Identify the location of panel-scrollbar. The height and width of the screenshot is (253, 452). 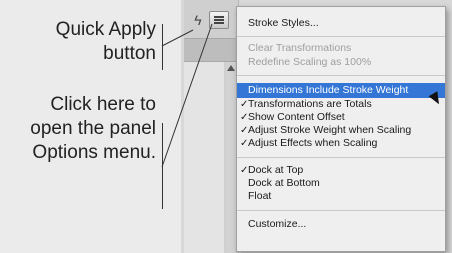
(231, 157).